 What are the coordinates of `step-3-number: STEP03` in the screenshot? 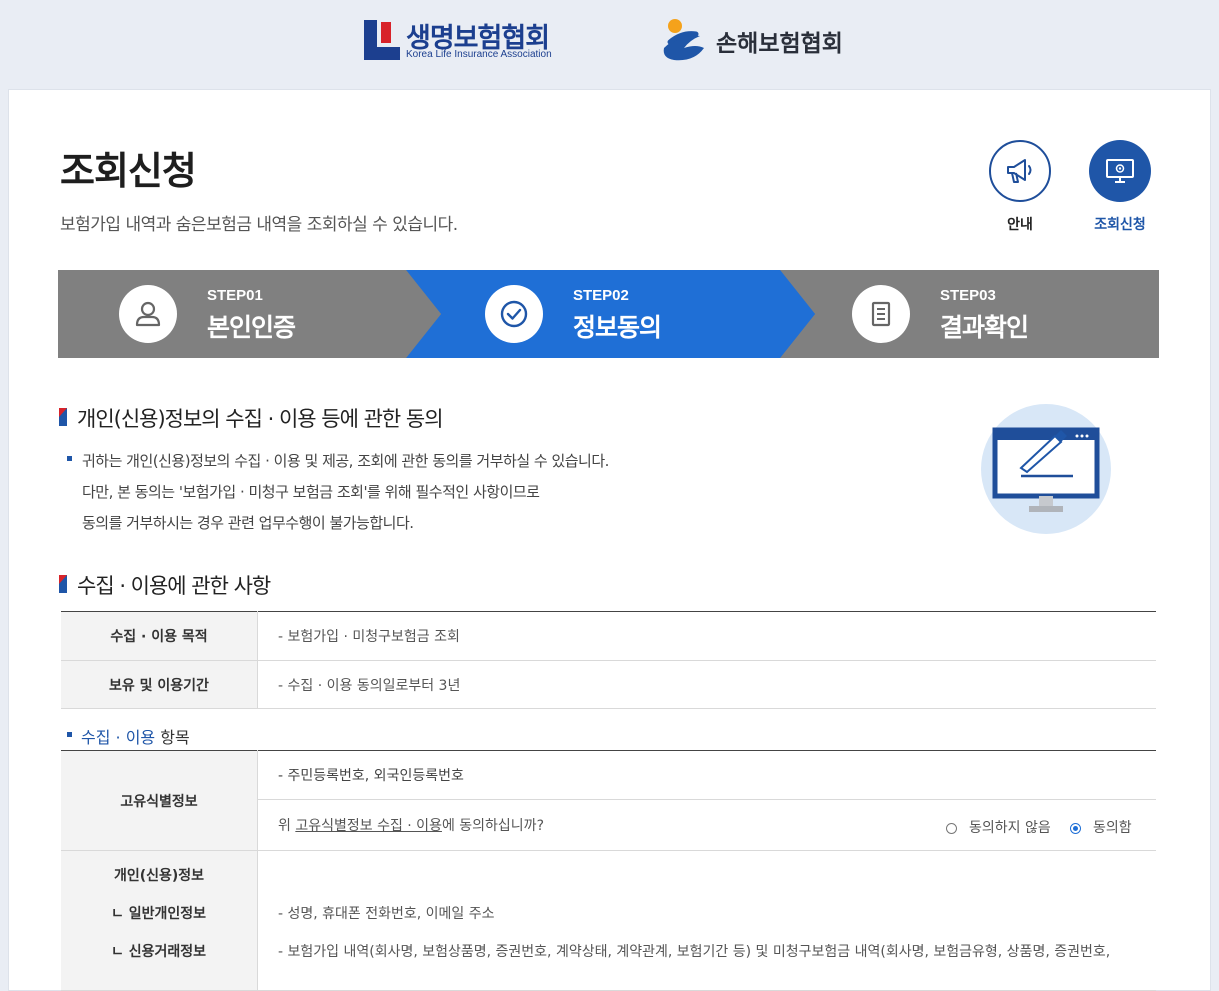 It's located at (968, 295).